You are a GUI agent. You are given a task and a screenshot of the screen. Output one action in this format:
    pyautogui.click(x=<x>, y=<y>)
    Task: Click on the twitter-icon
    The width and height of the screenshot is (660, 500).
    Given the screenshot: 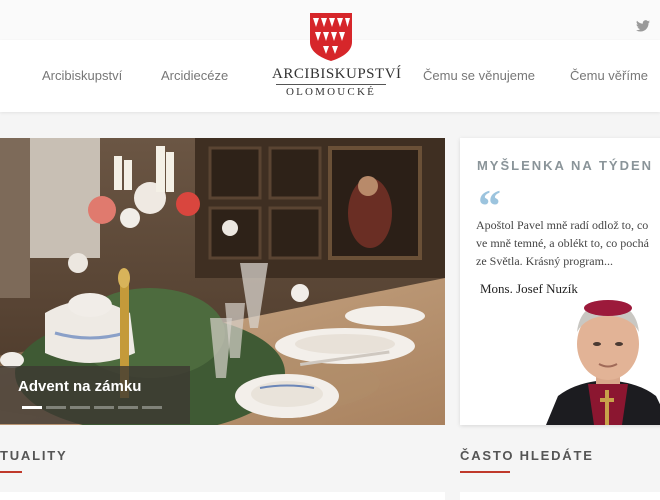 What is the action you would take?
    pyautogui.click(x=643, y=26)
    